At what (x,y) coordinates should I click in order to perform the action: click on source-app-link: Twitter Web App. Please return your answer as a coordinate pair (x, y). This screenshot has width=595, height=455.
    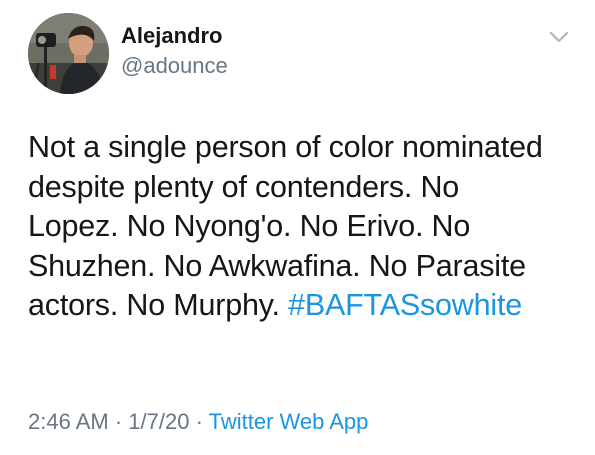
    Looking at the image, I should click on (289, 421).